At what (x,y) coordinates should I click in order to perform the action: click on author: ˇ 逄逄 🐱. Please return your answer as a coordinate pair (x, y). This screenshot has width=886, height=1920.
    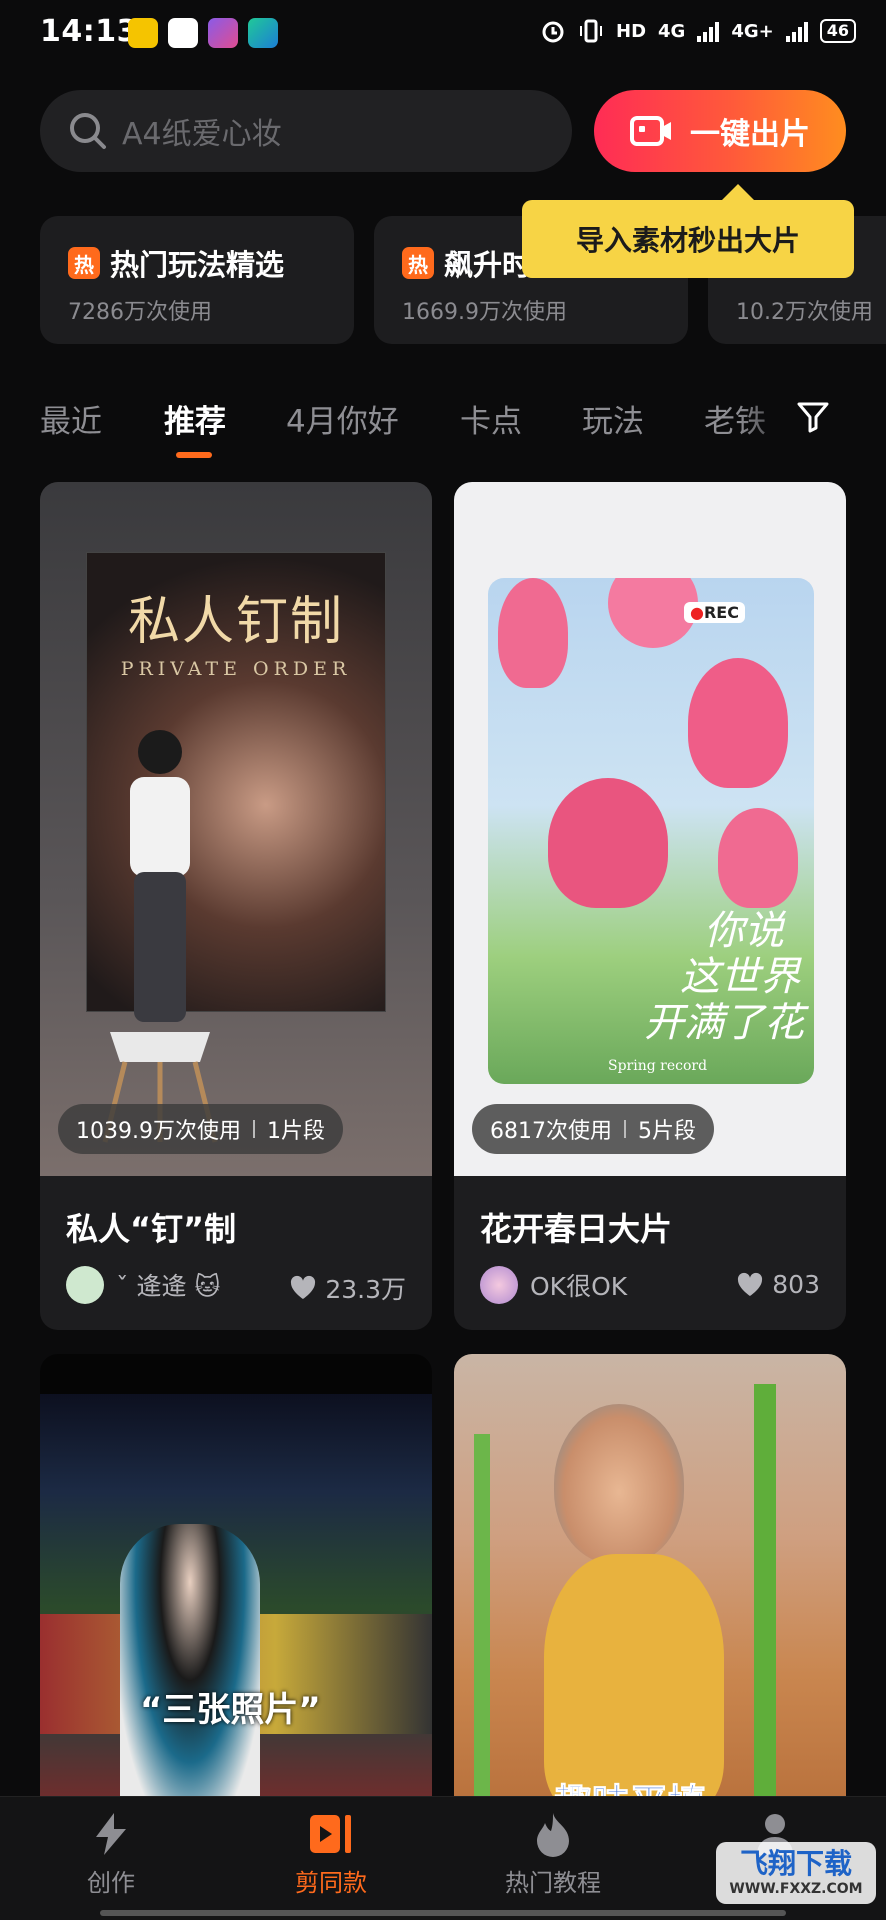
    Looking at the image, I should click on (143, 1285).